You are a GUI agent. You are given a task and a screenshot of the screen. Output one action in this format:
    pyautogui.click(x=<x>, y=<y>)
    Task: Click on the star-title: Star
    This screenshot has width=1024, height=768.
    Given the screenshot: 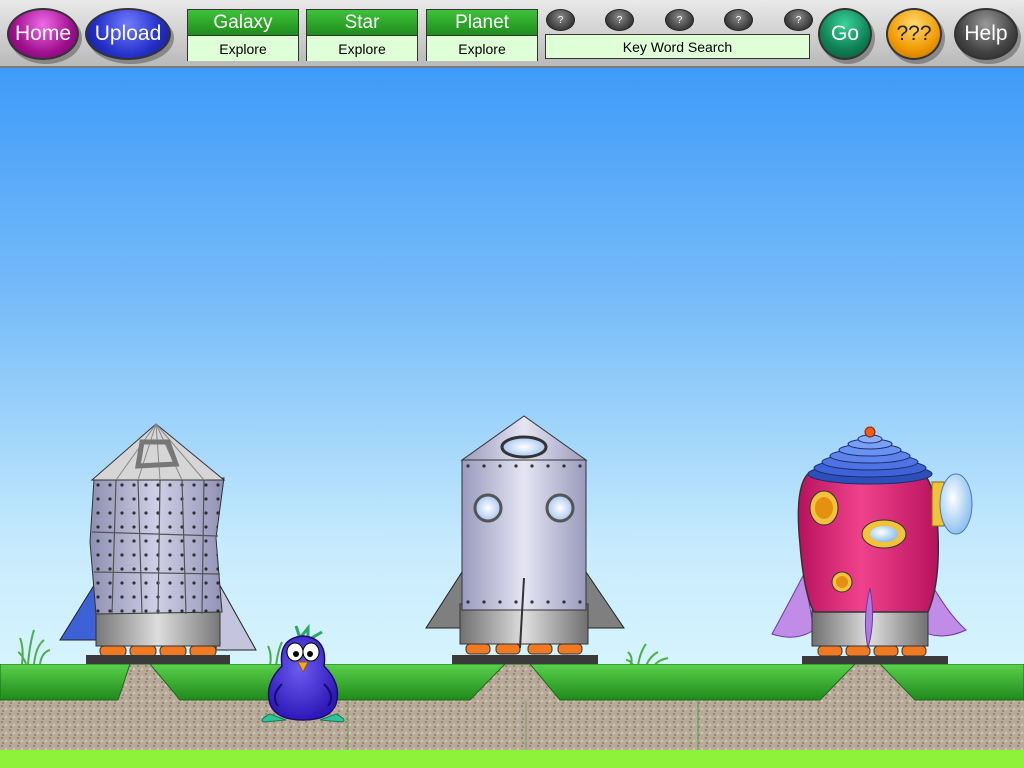 What is the action you would take?
    pyautogui.click(x=362, y=23)
    